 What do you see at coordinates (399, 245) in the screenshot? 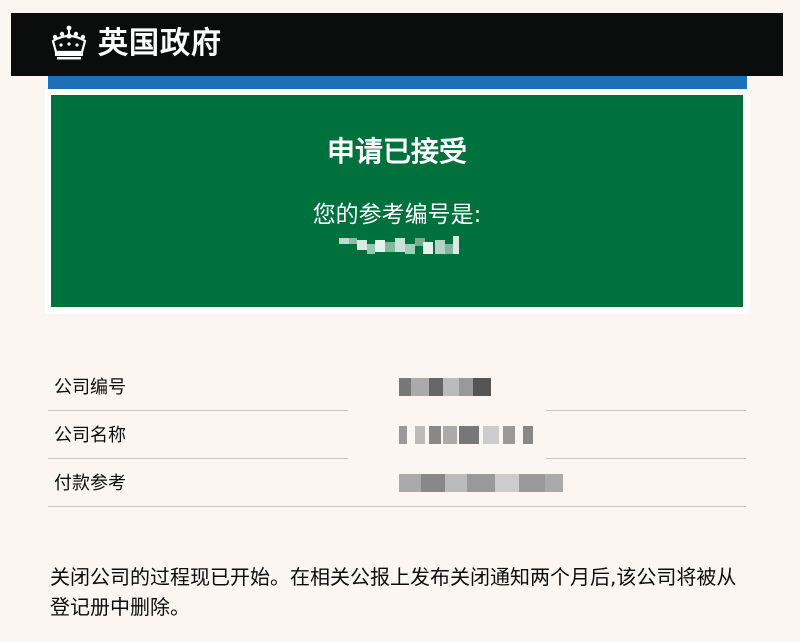
I see `reference-number-redacted` at bounding box center [399, 245].